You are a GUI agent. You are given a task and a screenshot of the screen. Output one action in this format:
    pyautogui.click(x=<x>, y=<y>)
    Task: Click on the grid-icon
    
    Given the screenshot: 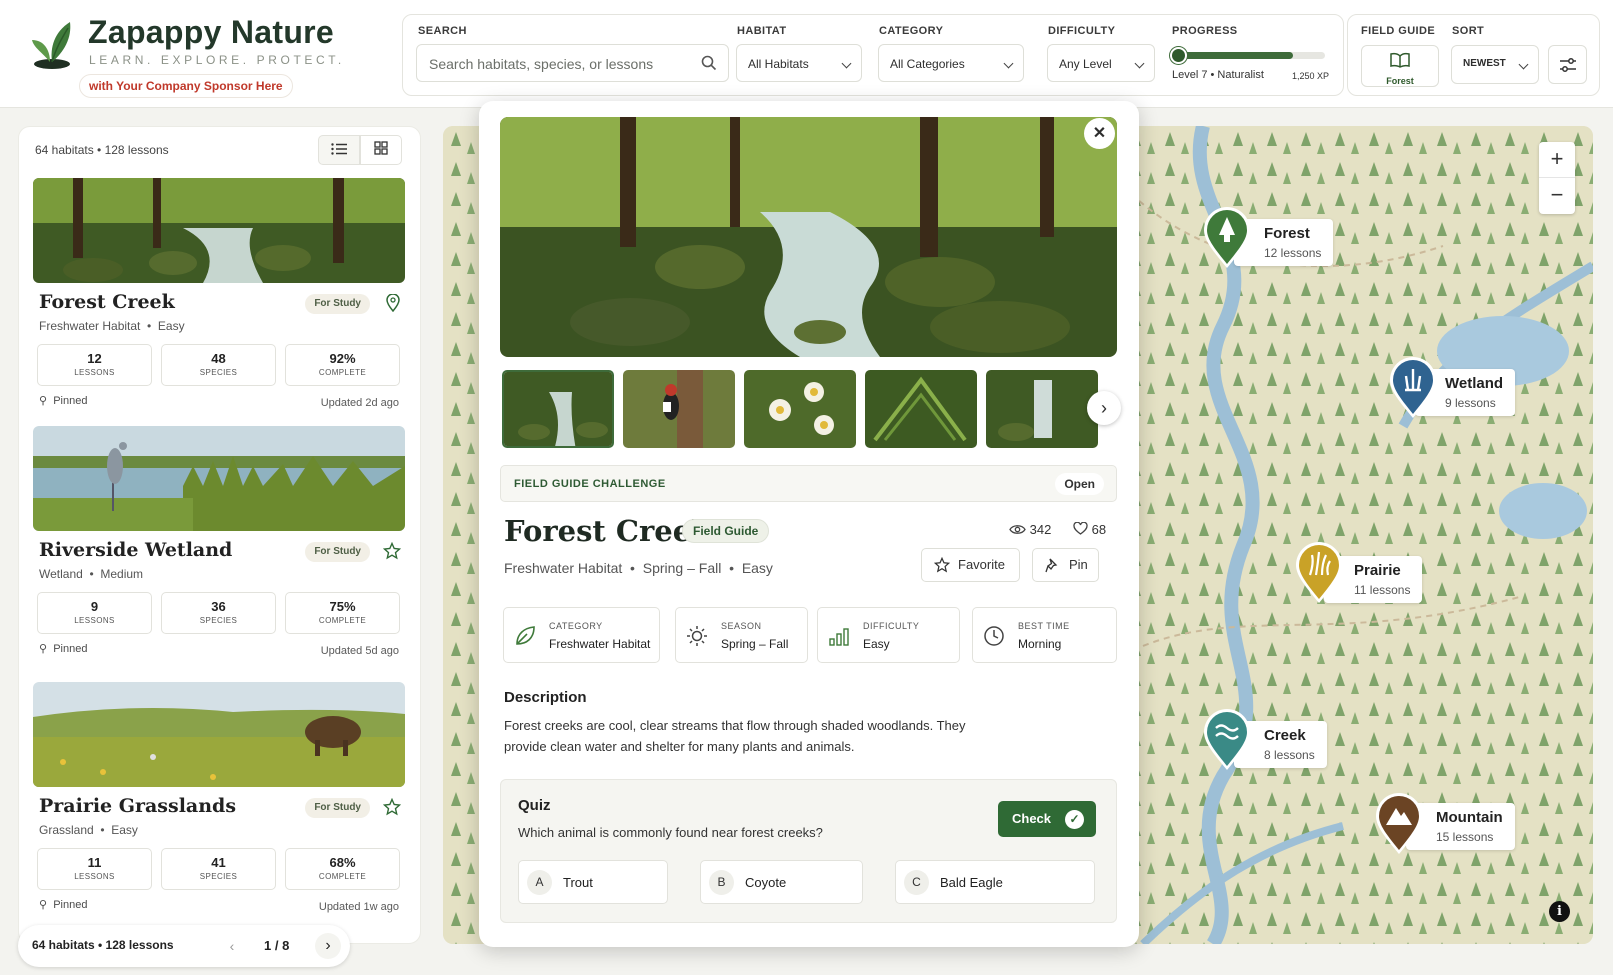 What is the action you would take?
    pyautogui.click(x=381, y=148)
    